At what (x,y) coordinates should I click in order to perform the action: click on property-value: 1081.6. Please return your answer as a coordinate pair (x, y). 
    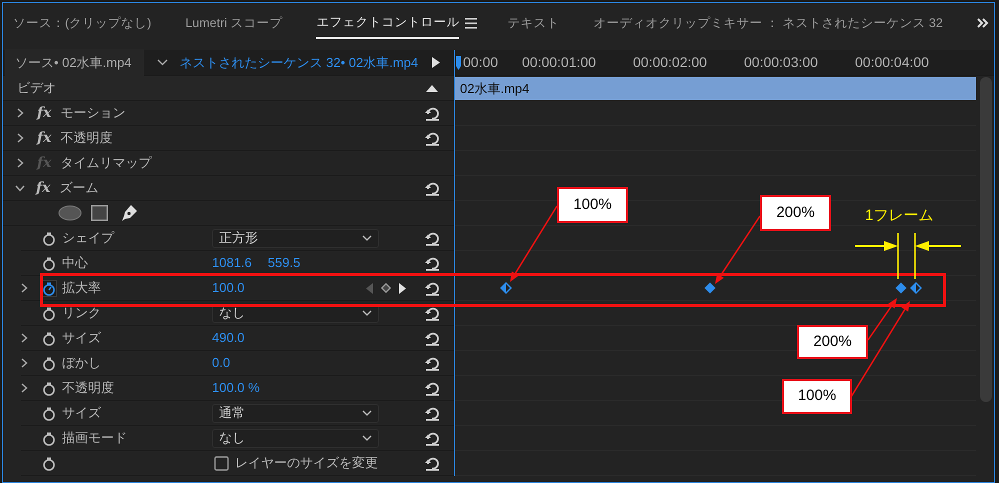
    Looking at the image, I should click on (232, 263).